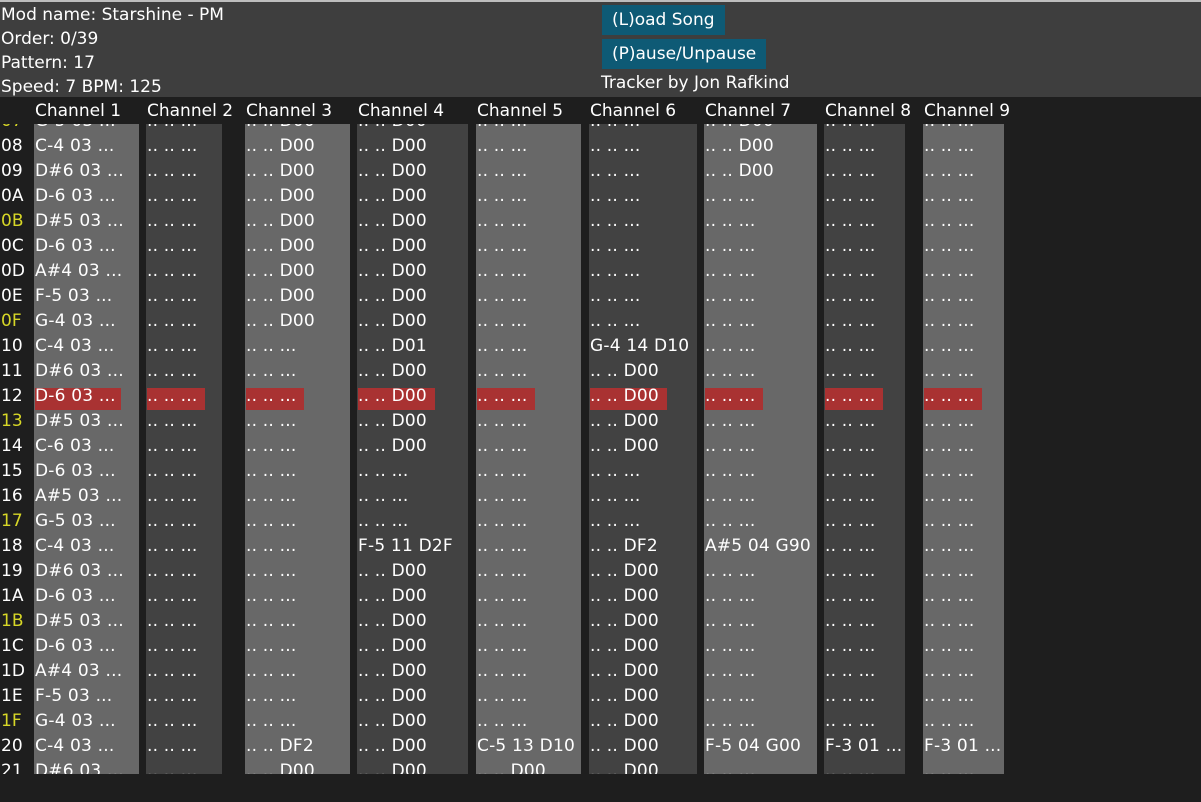  What do you see at coordinates (758, 546) in the screenshot?
I see `note-cell-channel-7: A#5 04 G90` at bounding box center [758, 546].